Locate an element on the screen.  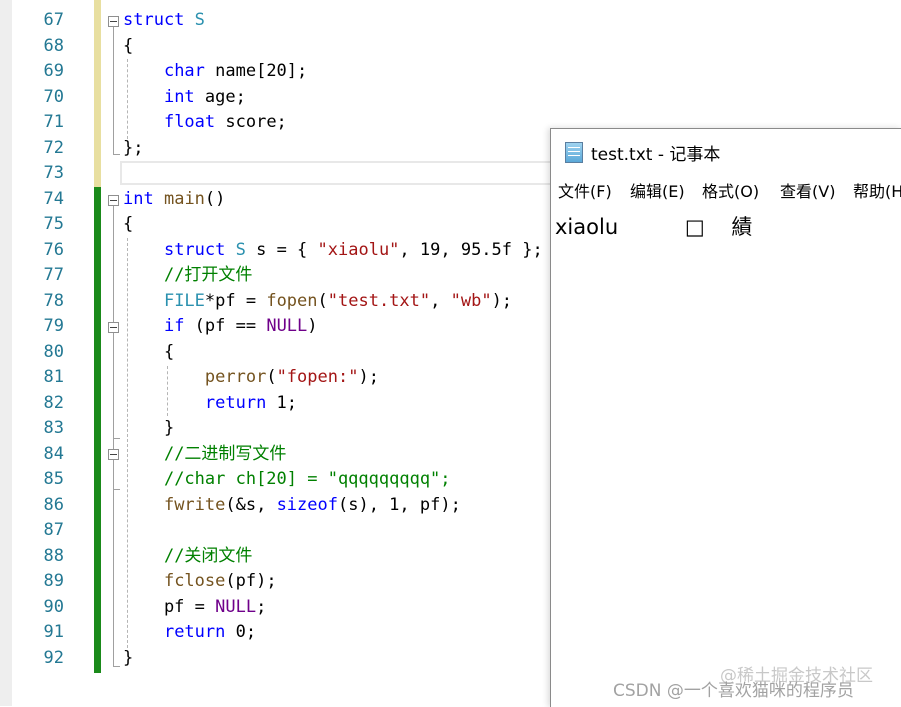
code-token: "wb" is located at coordinates (471, 300).